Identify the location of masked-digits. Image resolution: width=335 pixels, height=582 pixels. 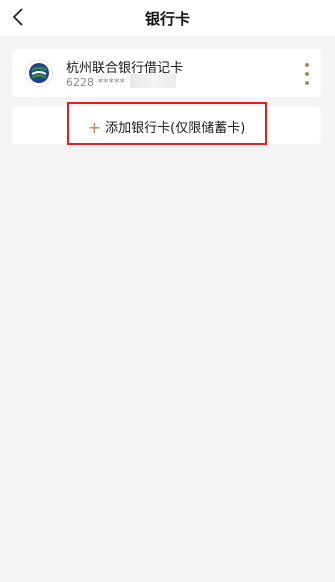
(153, 81).